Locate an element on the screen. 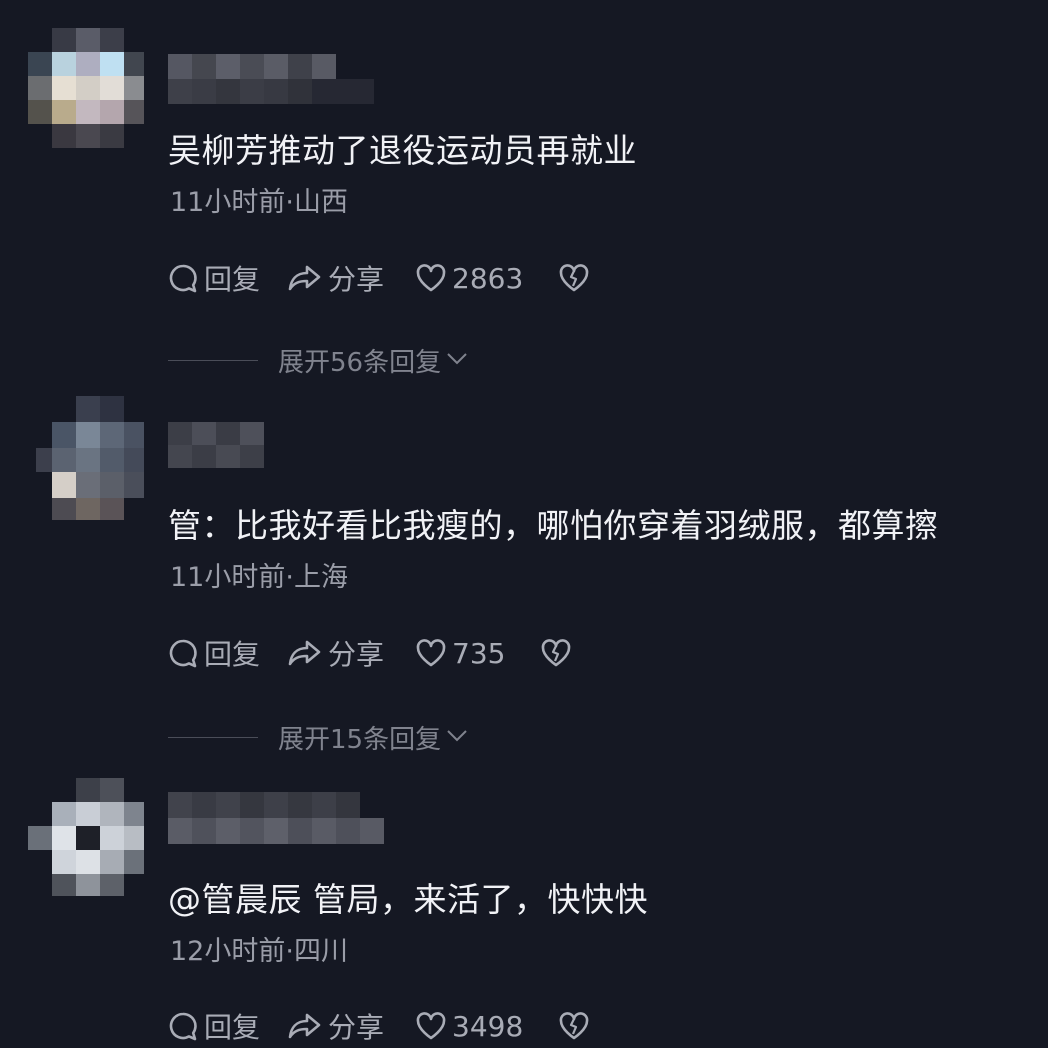  like-button: 3498 is located at coordinates (468, 1026).